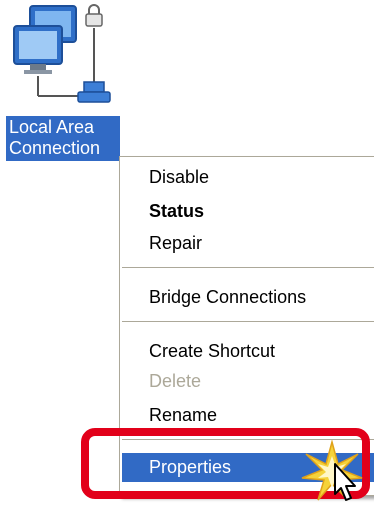 The height and width of the screenshot is (513, 374). I want to click on icon-label-line1: Local Area, so click(52, 127).